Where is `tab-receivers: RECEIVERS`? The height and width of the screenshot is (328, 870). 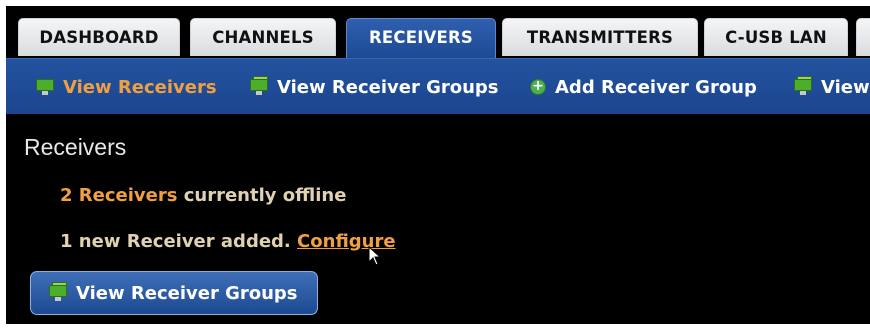 tab-receivers: RECEIVERS is located at coordinates (421, 38).